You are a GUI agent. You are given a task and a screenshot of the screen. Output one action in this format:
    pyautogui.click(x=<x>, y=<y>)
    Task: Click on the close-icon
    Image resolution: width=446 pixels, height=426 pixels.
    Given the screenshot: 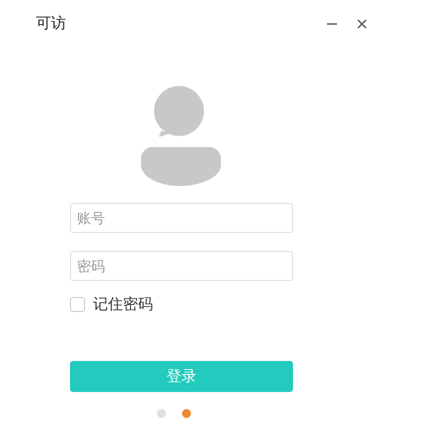 What is the action you would take?
    pyautogui.click(x=362, y=24)
    